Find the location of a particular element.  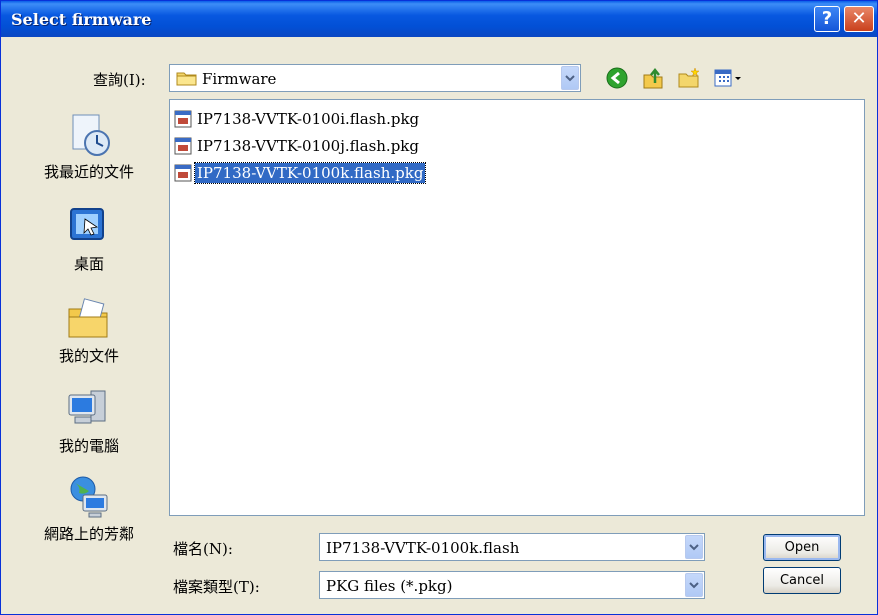

lookin-dropdown: Firmware is located at coordinates (375, 78).